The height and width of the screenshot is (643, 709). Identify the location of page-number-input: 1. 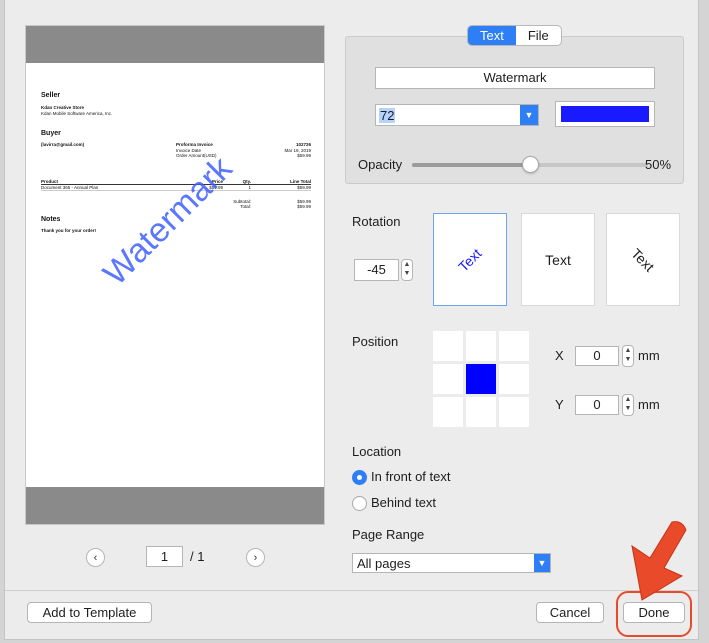
(164, 556).